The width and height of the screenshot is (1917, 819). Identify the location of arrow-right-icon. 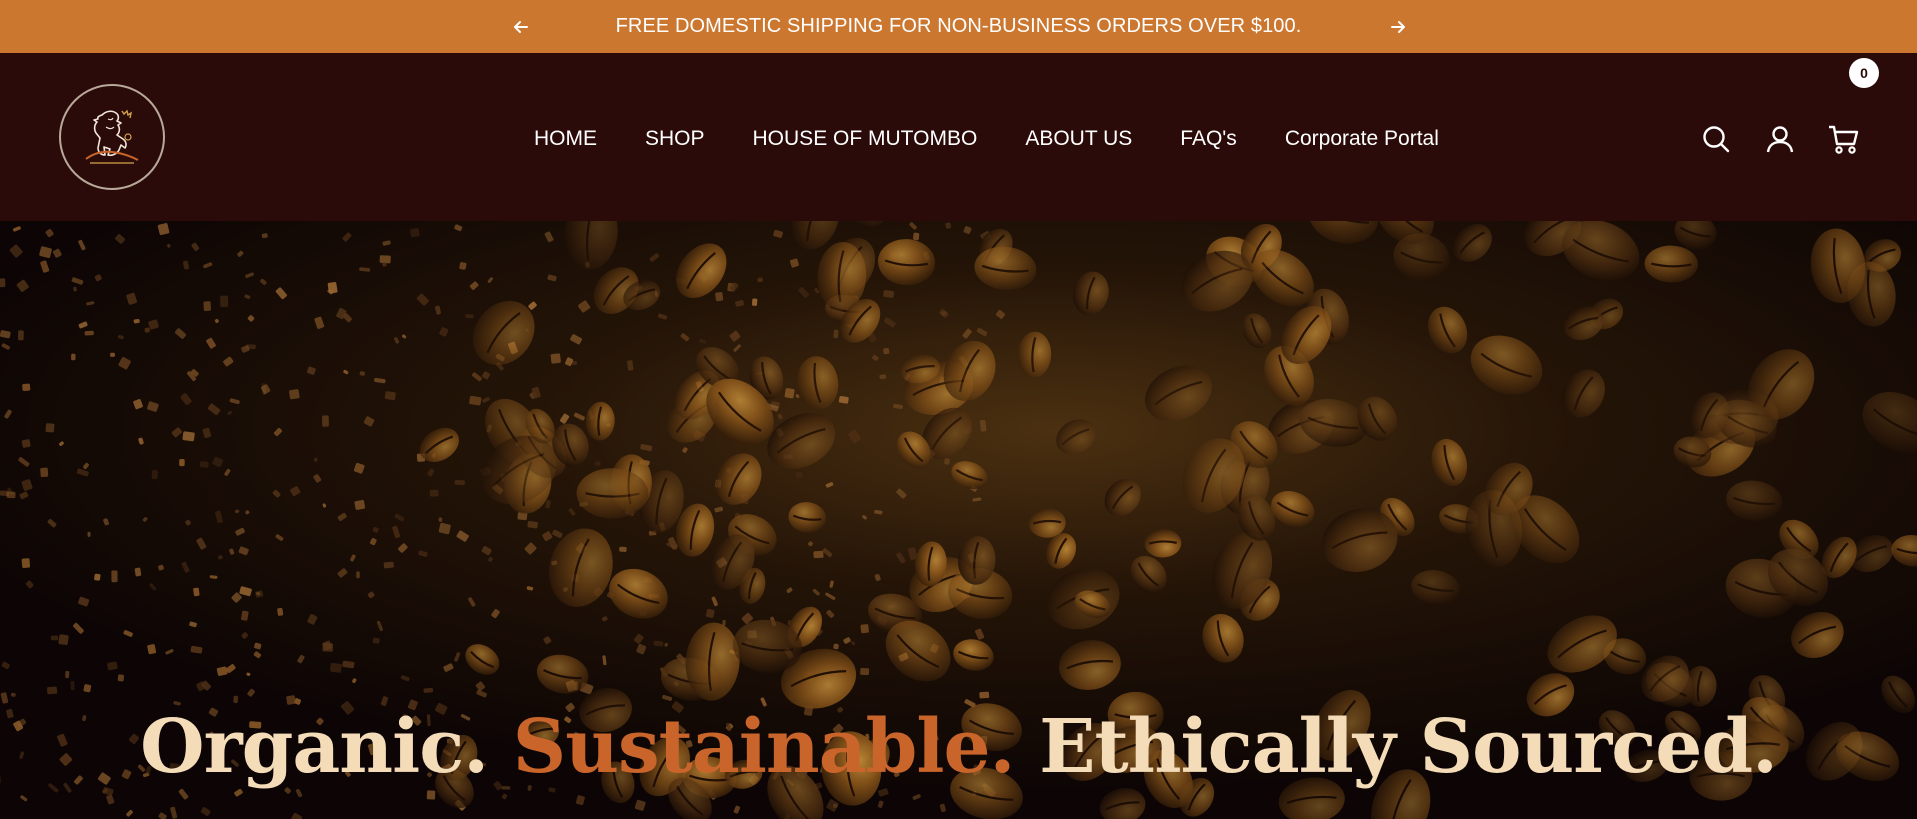
(1398, 27).